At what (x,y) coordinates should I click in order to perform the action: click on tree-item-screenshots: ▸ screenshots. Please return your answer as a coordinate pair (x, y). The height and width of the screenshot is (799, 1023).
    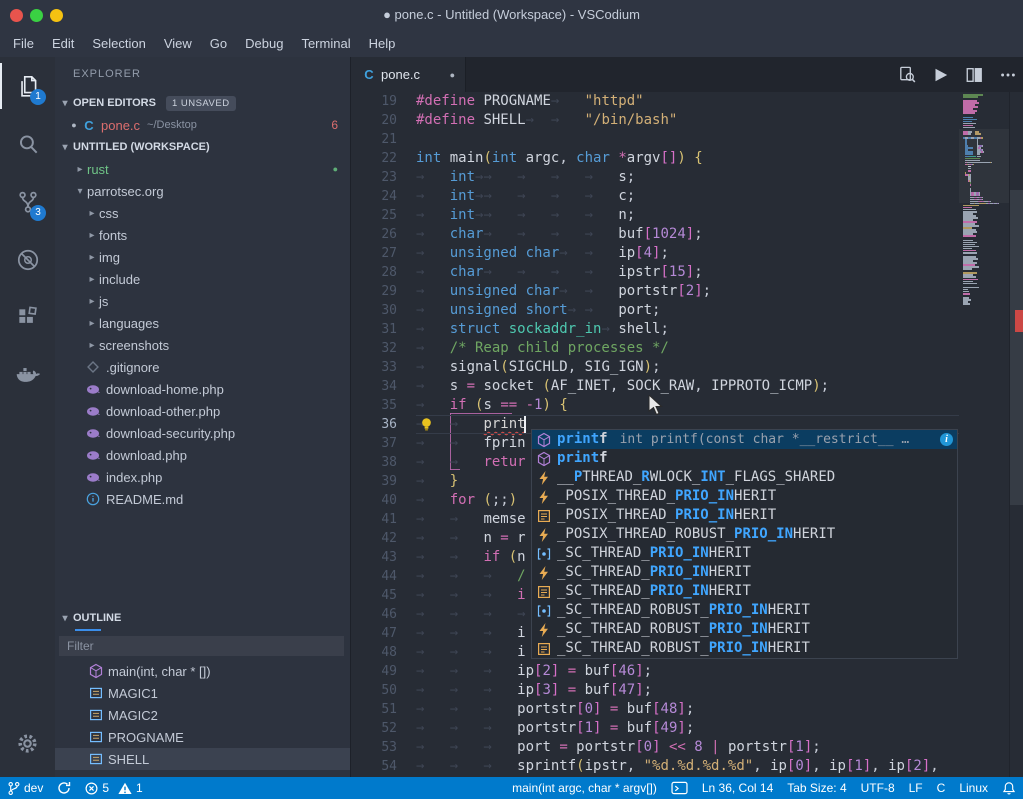
    Looking at the image, I should click on (202, 345).